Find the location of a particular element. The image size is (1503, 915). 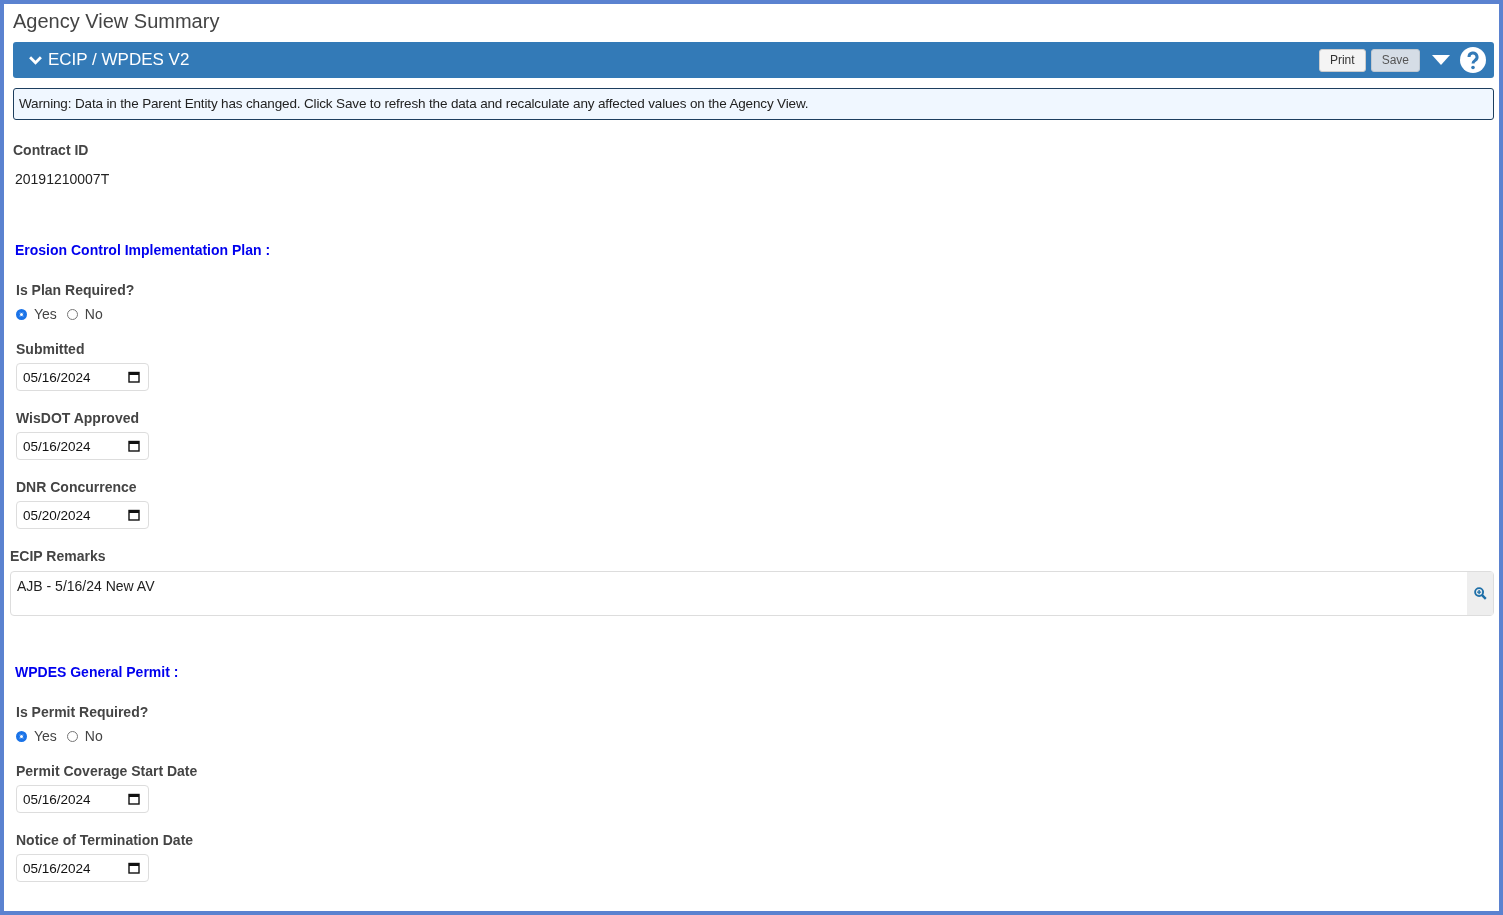

panel-title: ECIP / WPDES V2 is located at coordinates (119, 60).